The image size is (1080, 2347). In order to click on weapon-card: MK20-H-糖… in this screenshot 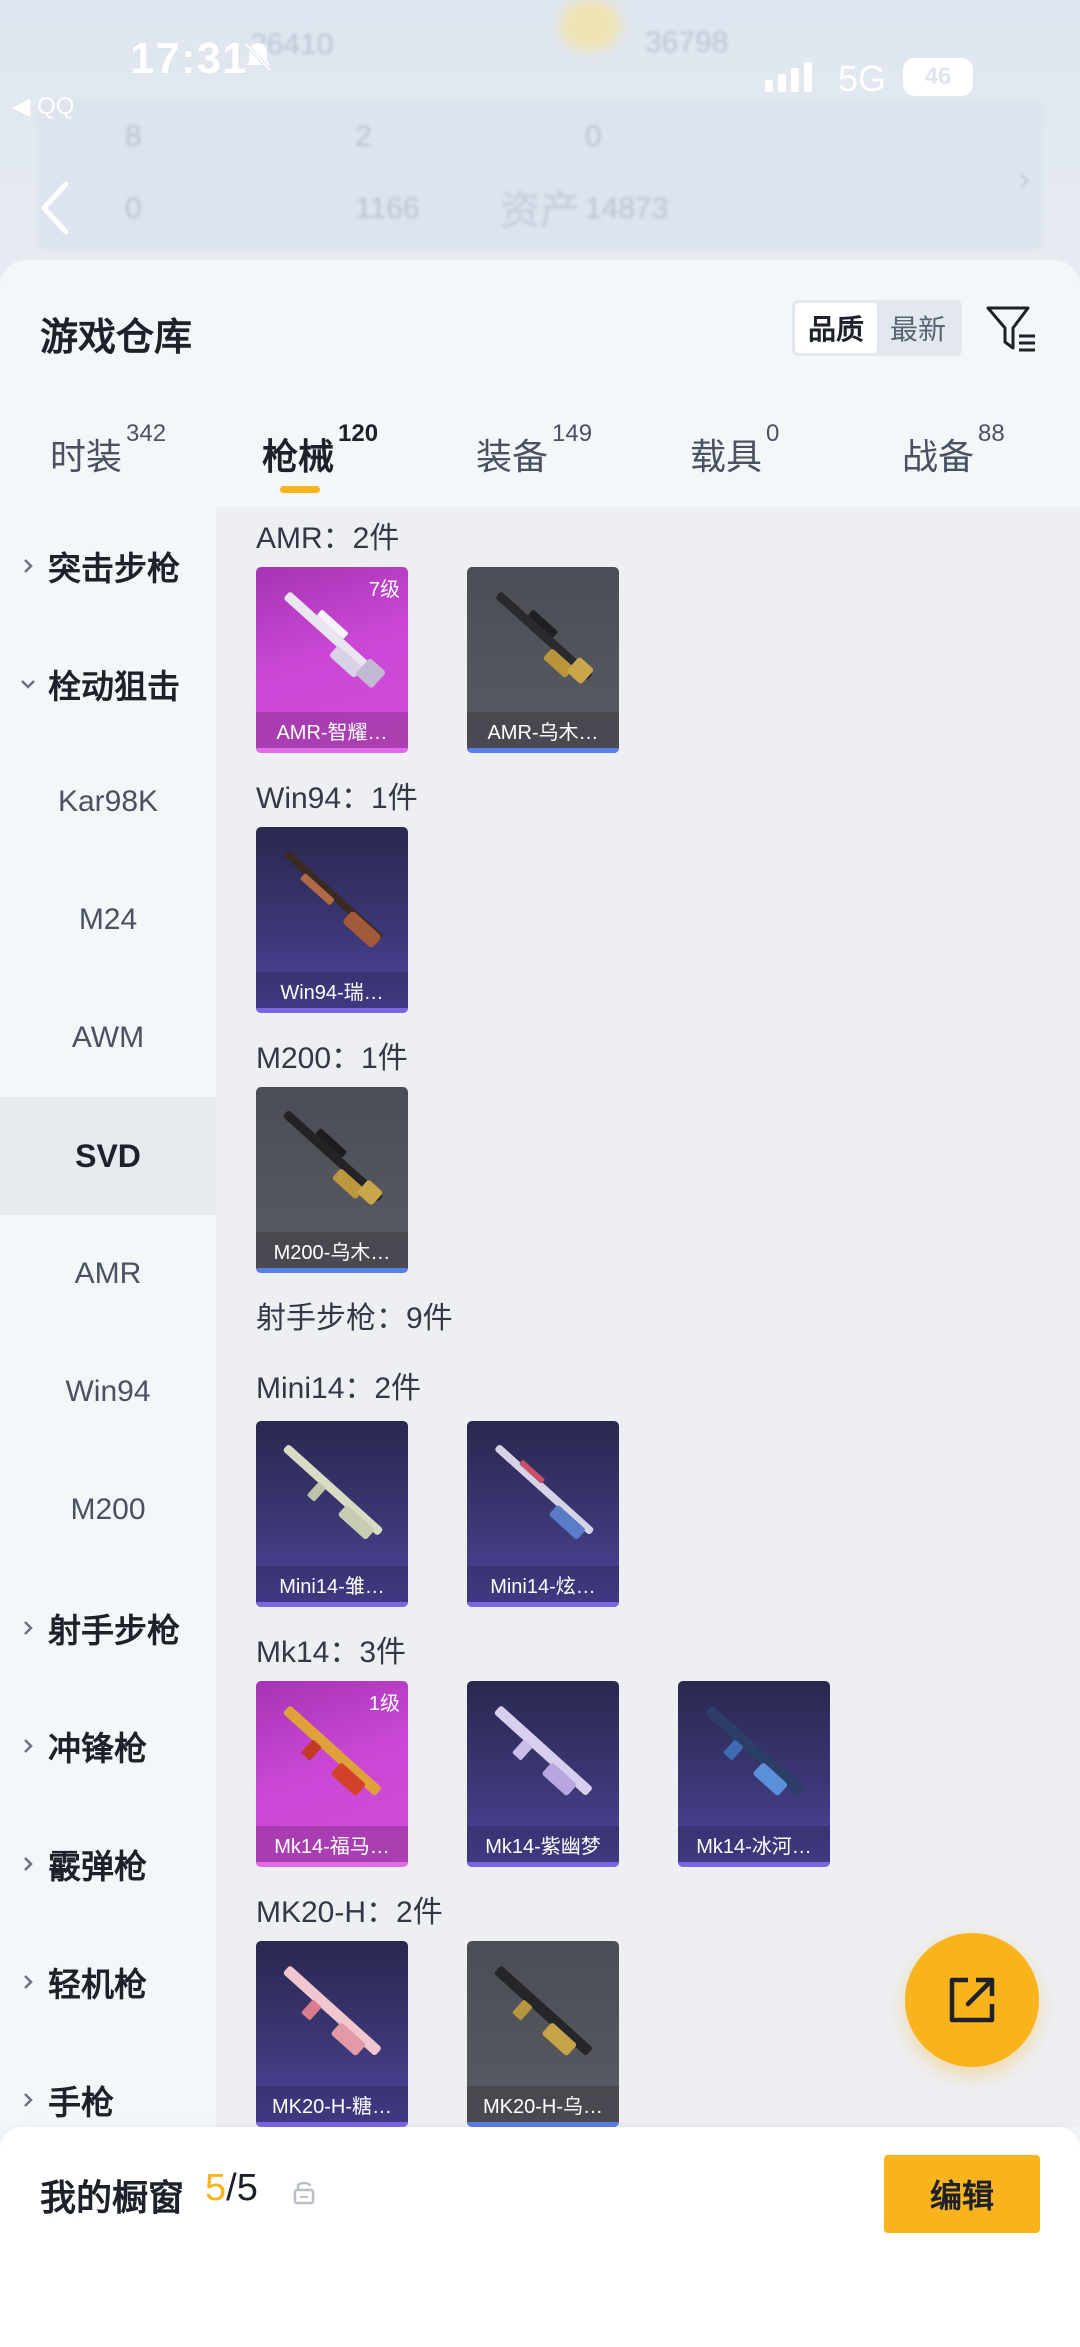, I will do `click(332, 2034)`.